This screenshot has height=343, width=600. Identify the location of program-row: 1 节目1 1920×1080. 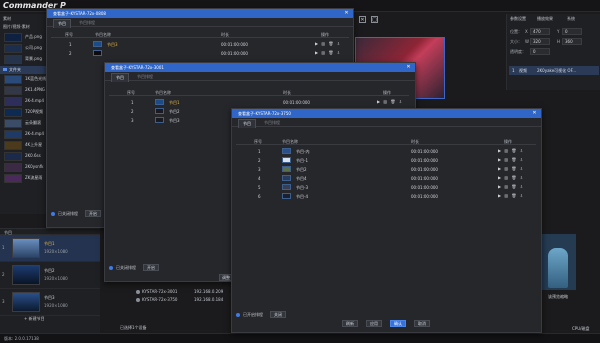
(50, 248).